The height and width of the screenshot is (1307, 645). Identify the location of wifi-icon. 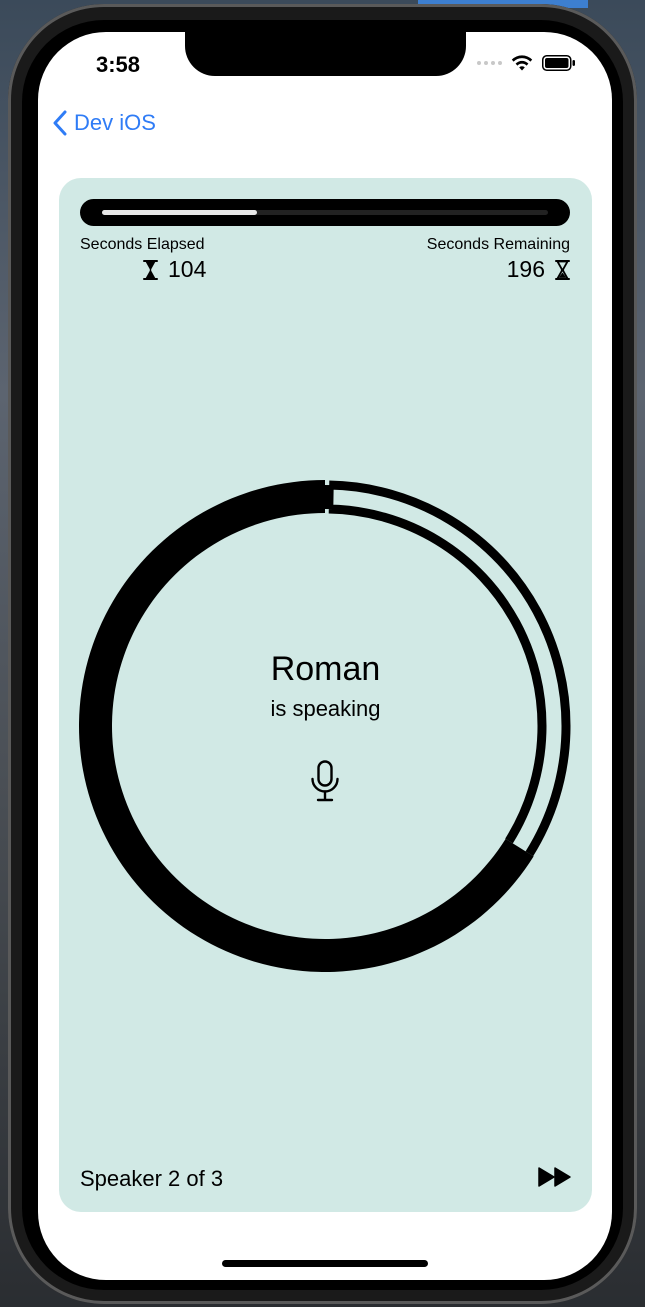
(522, 63).